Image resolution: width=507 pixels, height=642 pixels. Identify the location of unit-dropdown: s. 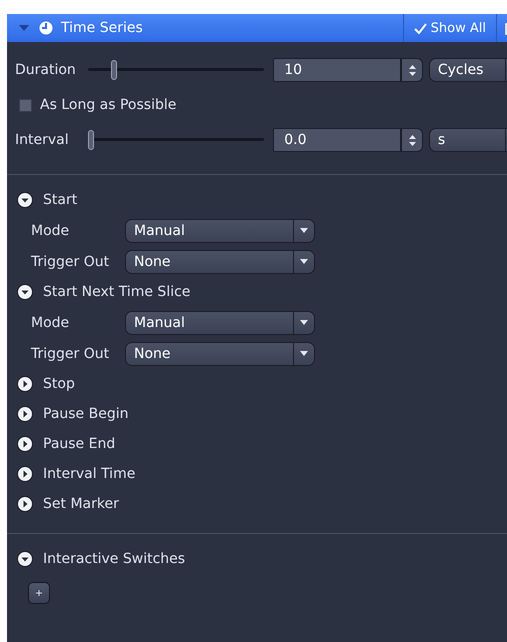
(467, 140).